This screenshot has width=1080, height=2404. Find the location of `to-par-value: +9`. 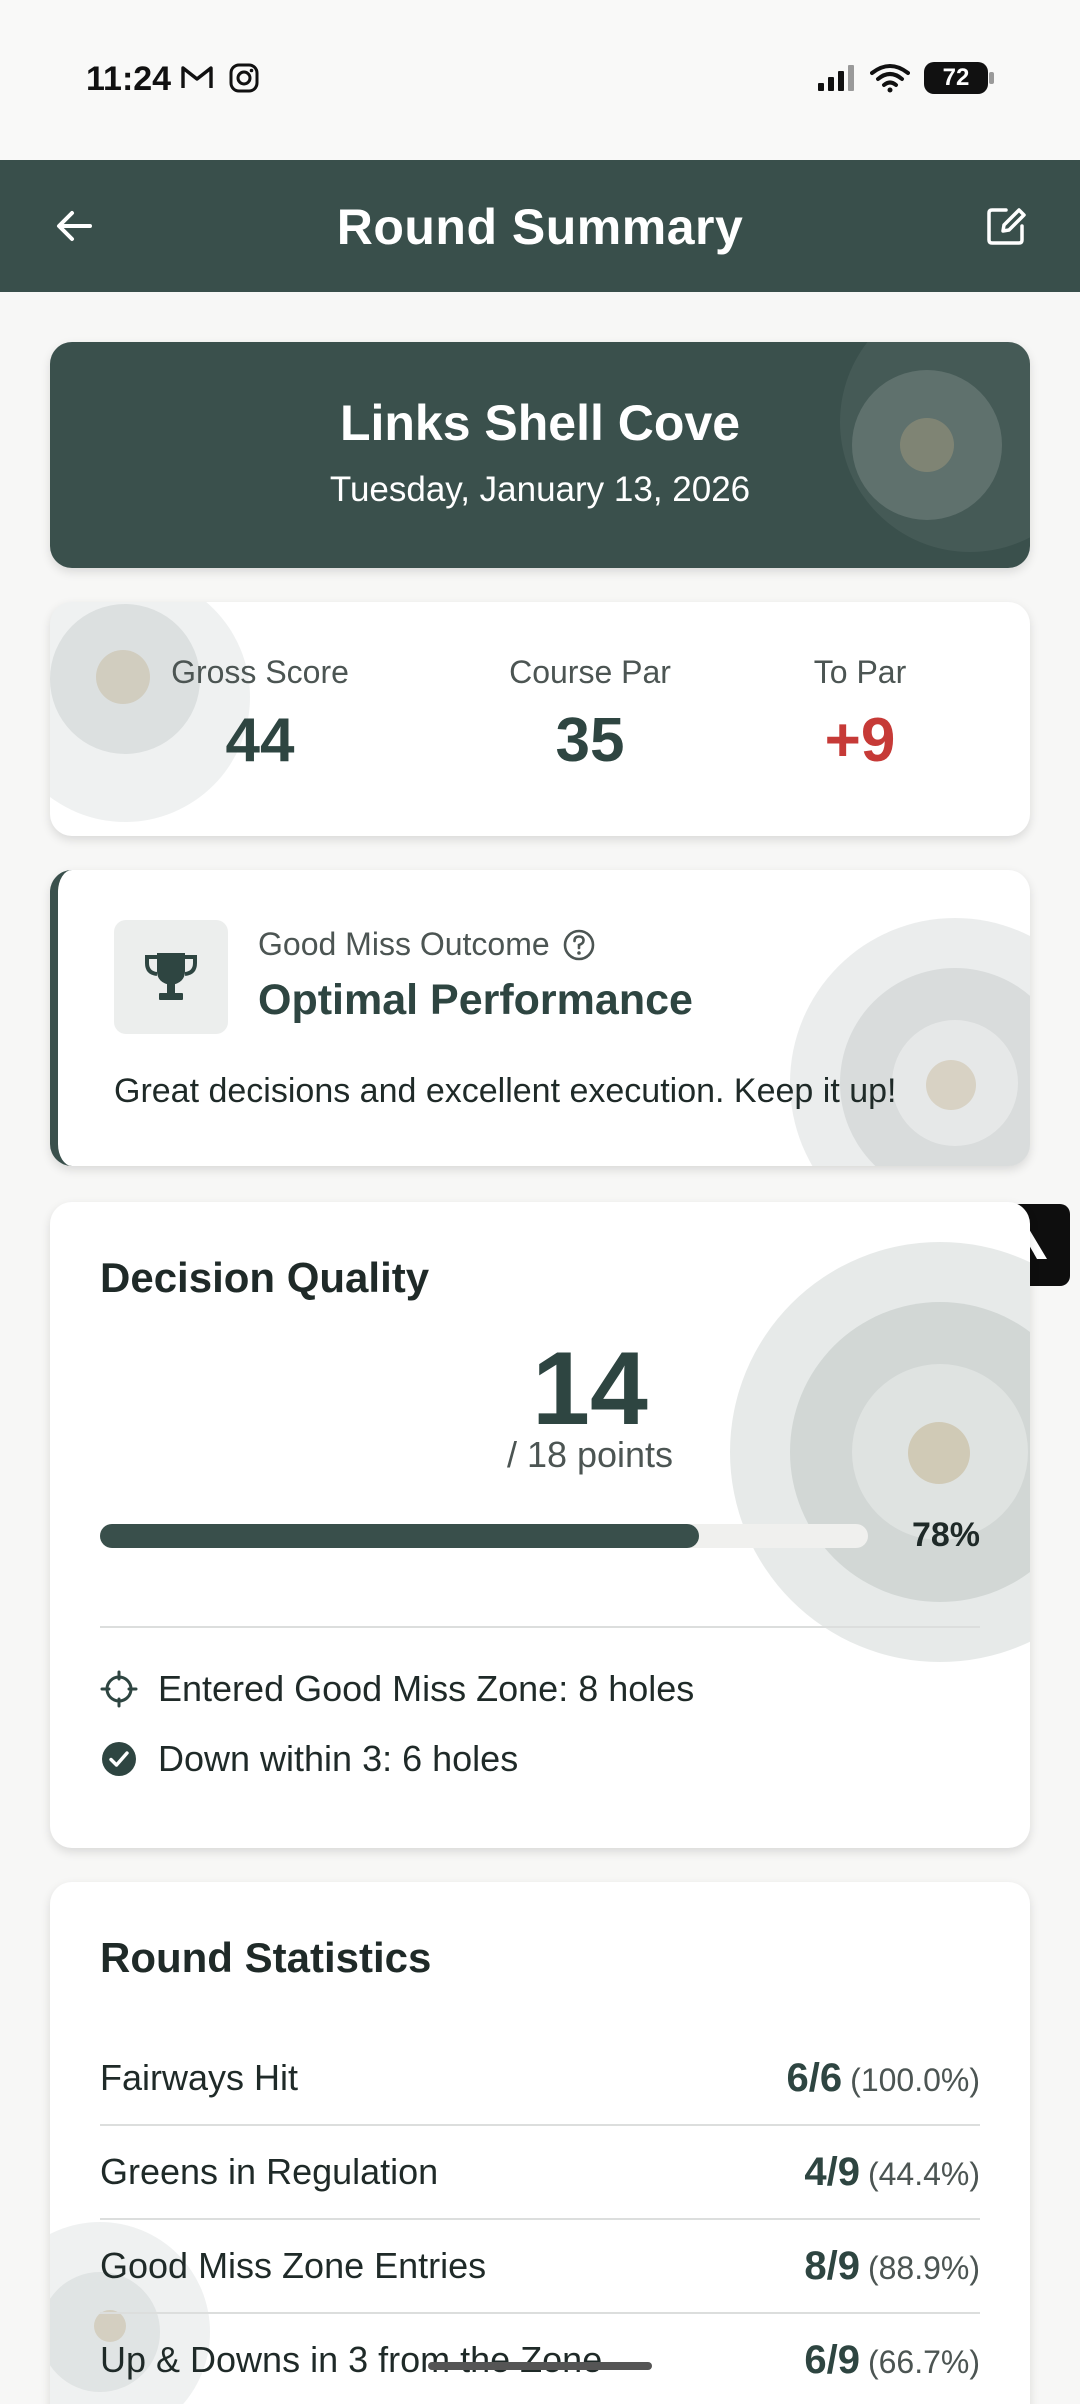

to-par-value: +9 is located at coordinates (860, 740).